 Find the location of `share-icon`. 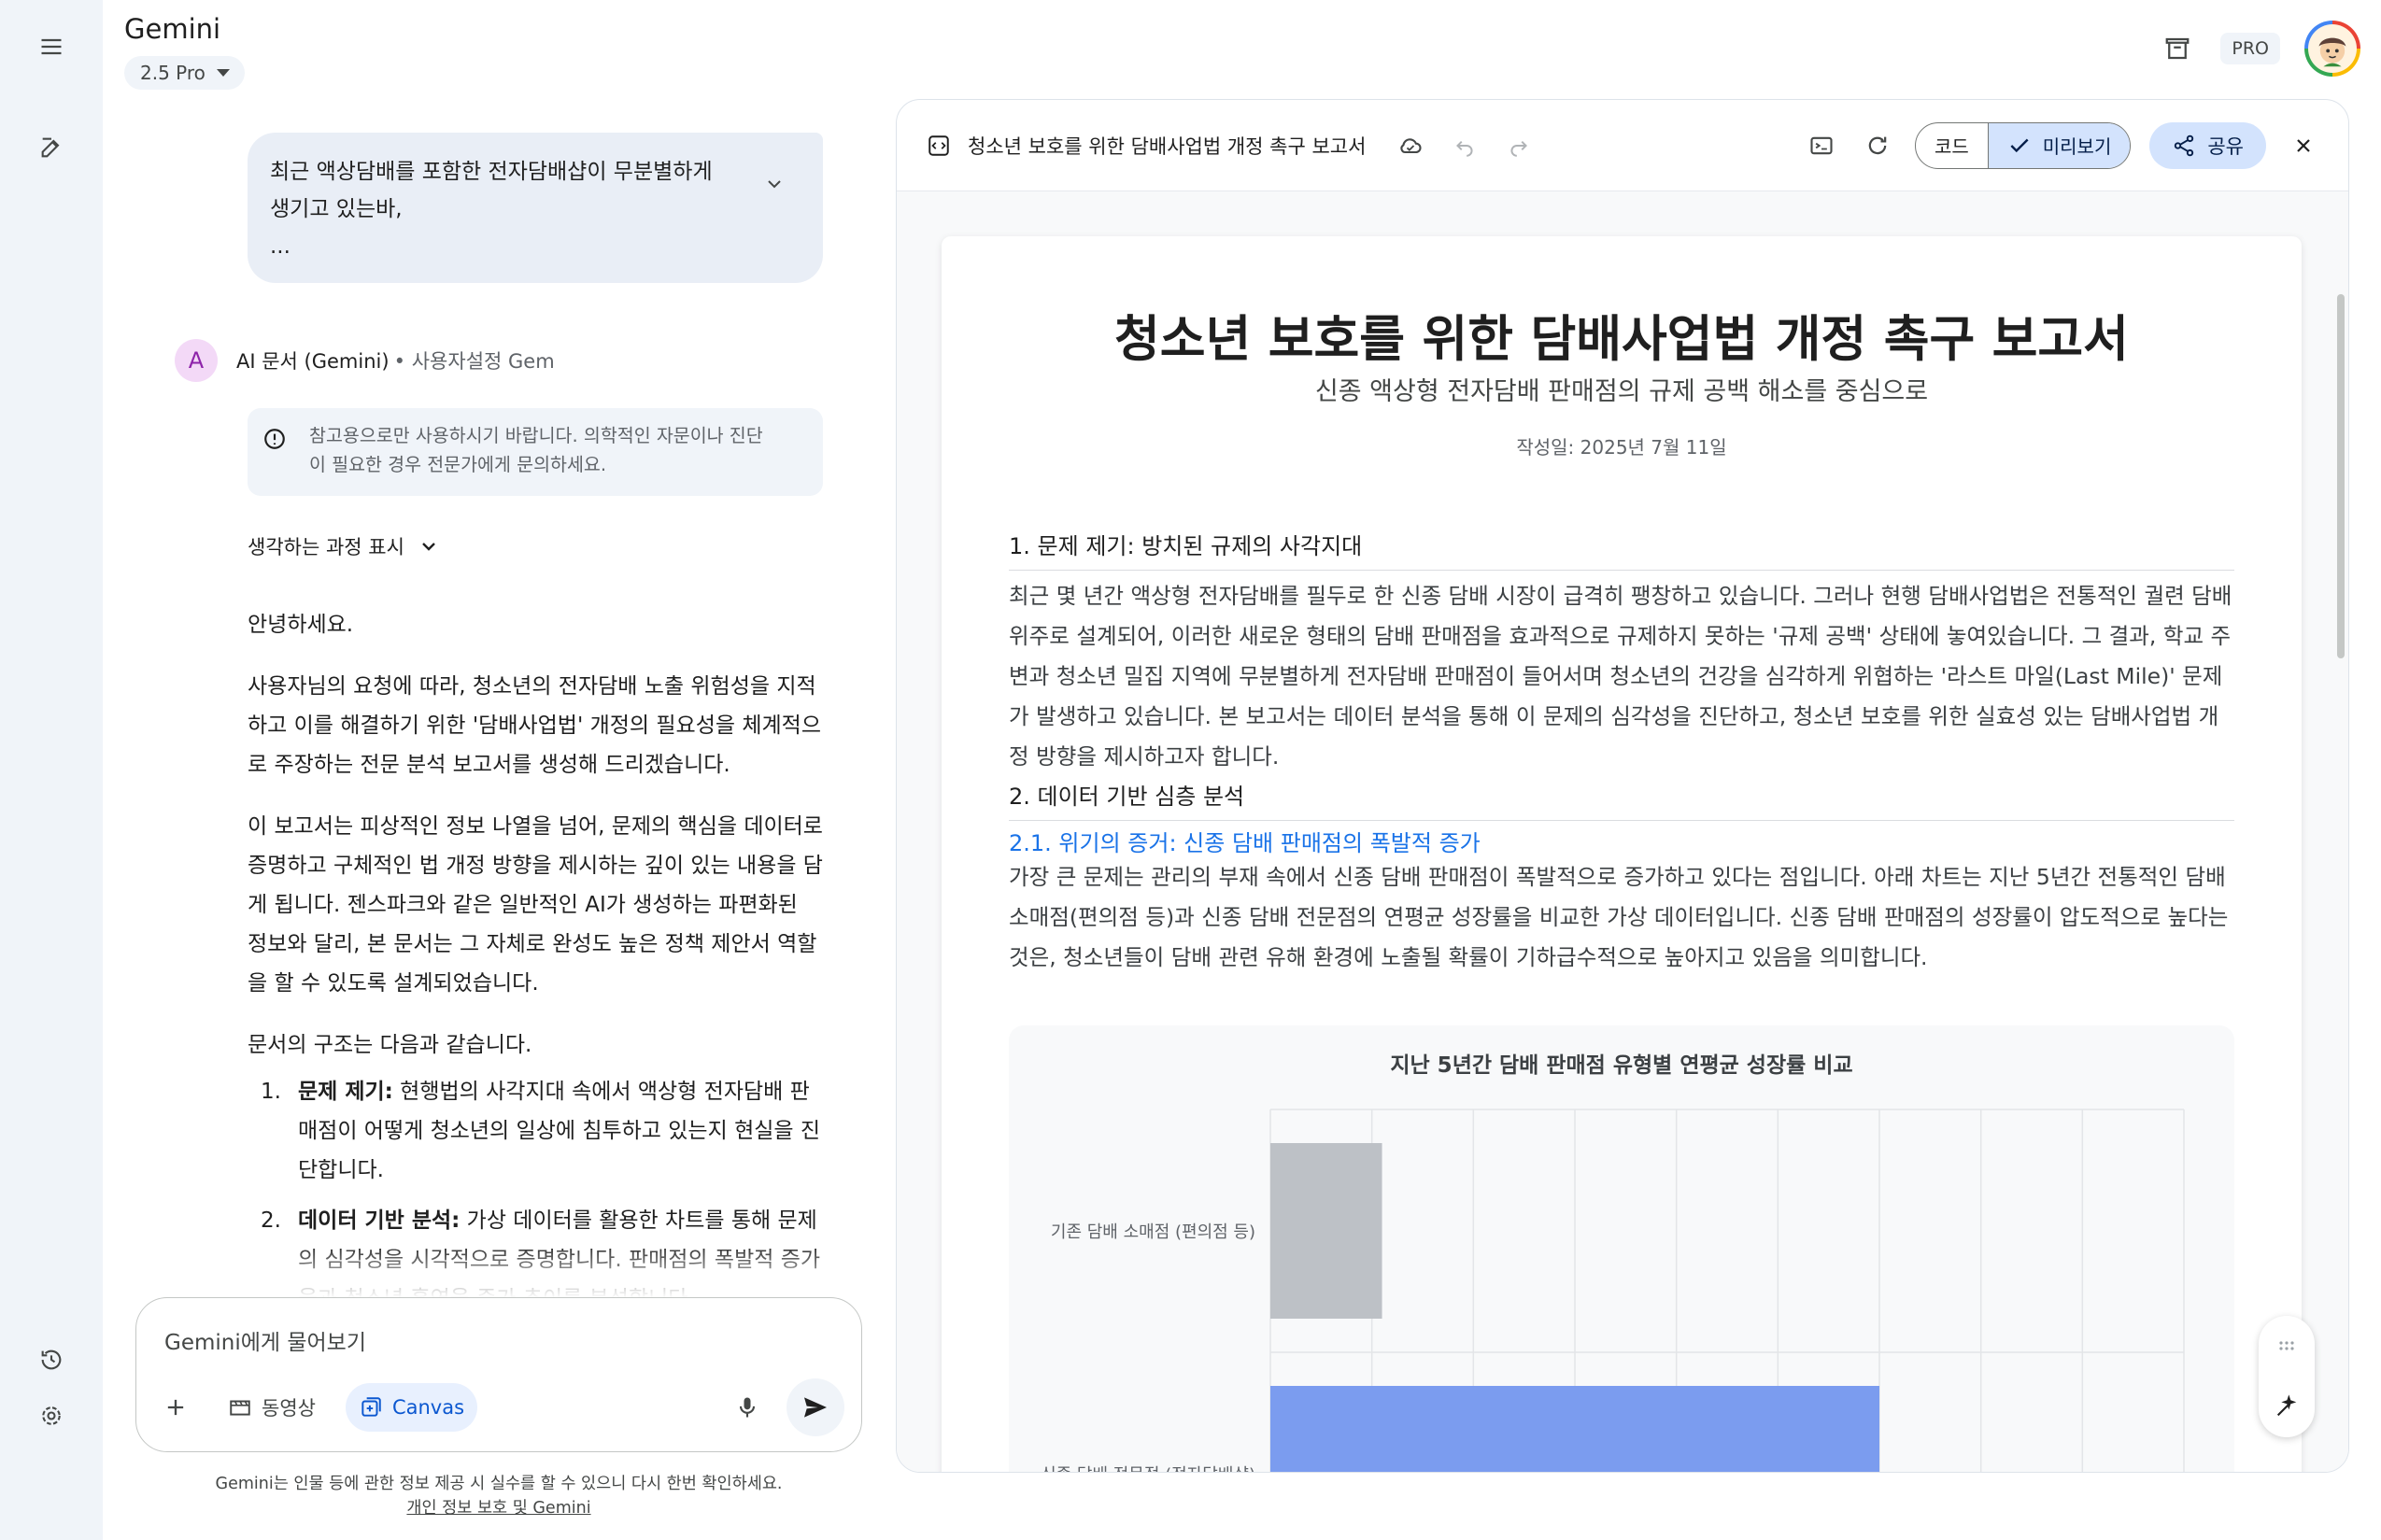

share-icon is located at coordinates (2184, 145).